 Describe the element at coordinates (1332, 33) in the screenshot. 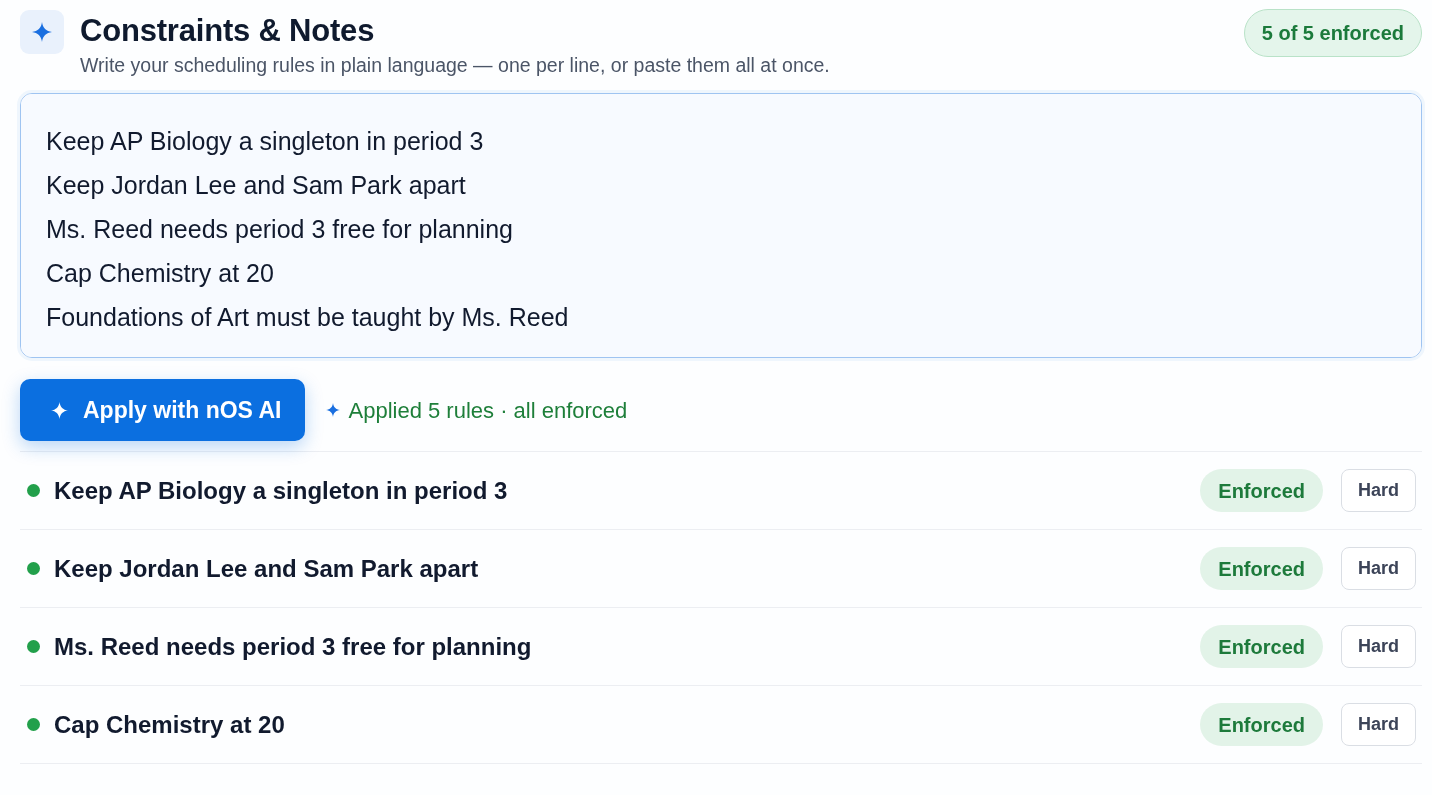

I see `enforced-count-badge: 5 of 5 enforced` at that location.